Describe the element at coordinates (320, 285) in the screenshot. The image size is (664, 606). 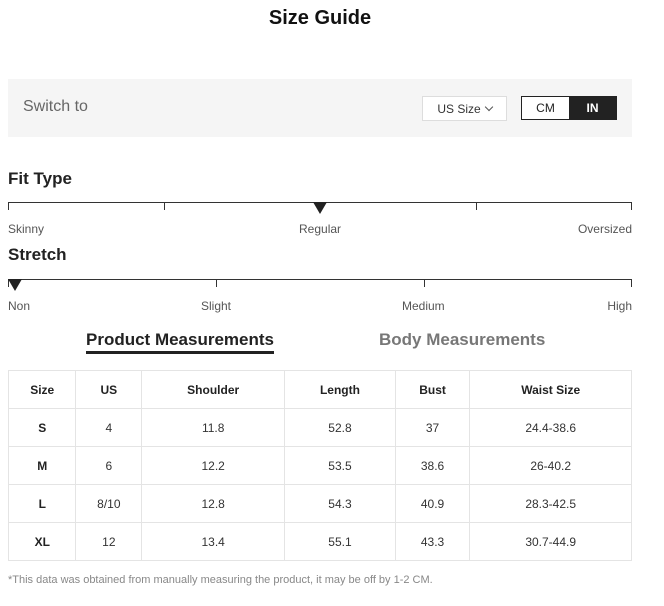
I see `stretch-scale` at that location.